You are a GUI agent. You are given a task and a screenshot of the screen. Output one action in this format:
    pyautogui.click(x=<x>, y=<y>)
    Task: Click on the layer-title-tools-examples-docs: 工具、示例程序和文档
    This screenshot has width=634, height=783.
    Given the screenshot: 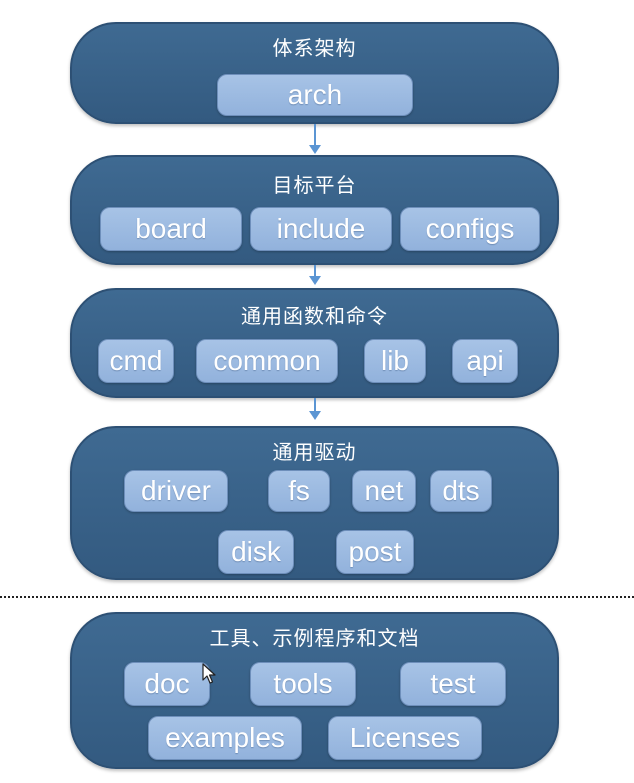 What is the action you would take?
    pyautogui.click(x=314, y=638)
    